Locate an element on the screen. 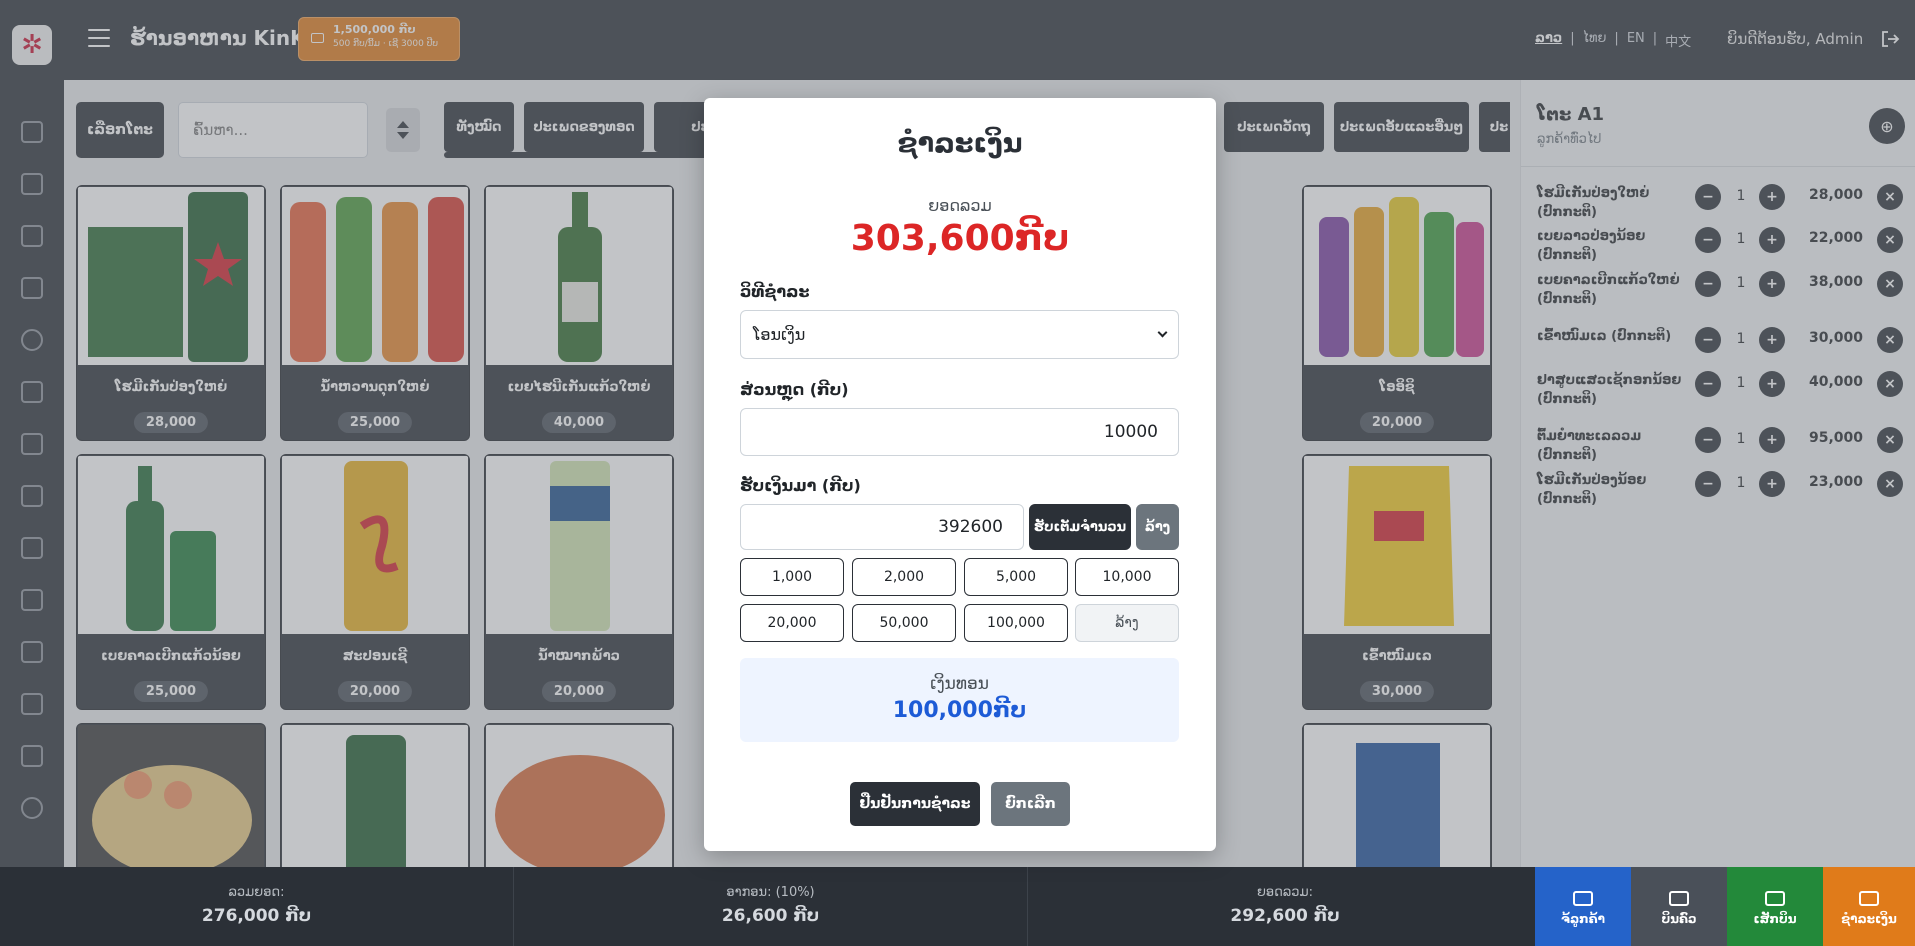 Image resolution: width=1915 pixels, height=946 pixels. change-box: ເງິນທອນ 100,000ກີບ is located at coordinates (959, 700).